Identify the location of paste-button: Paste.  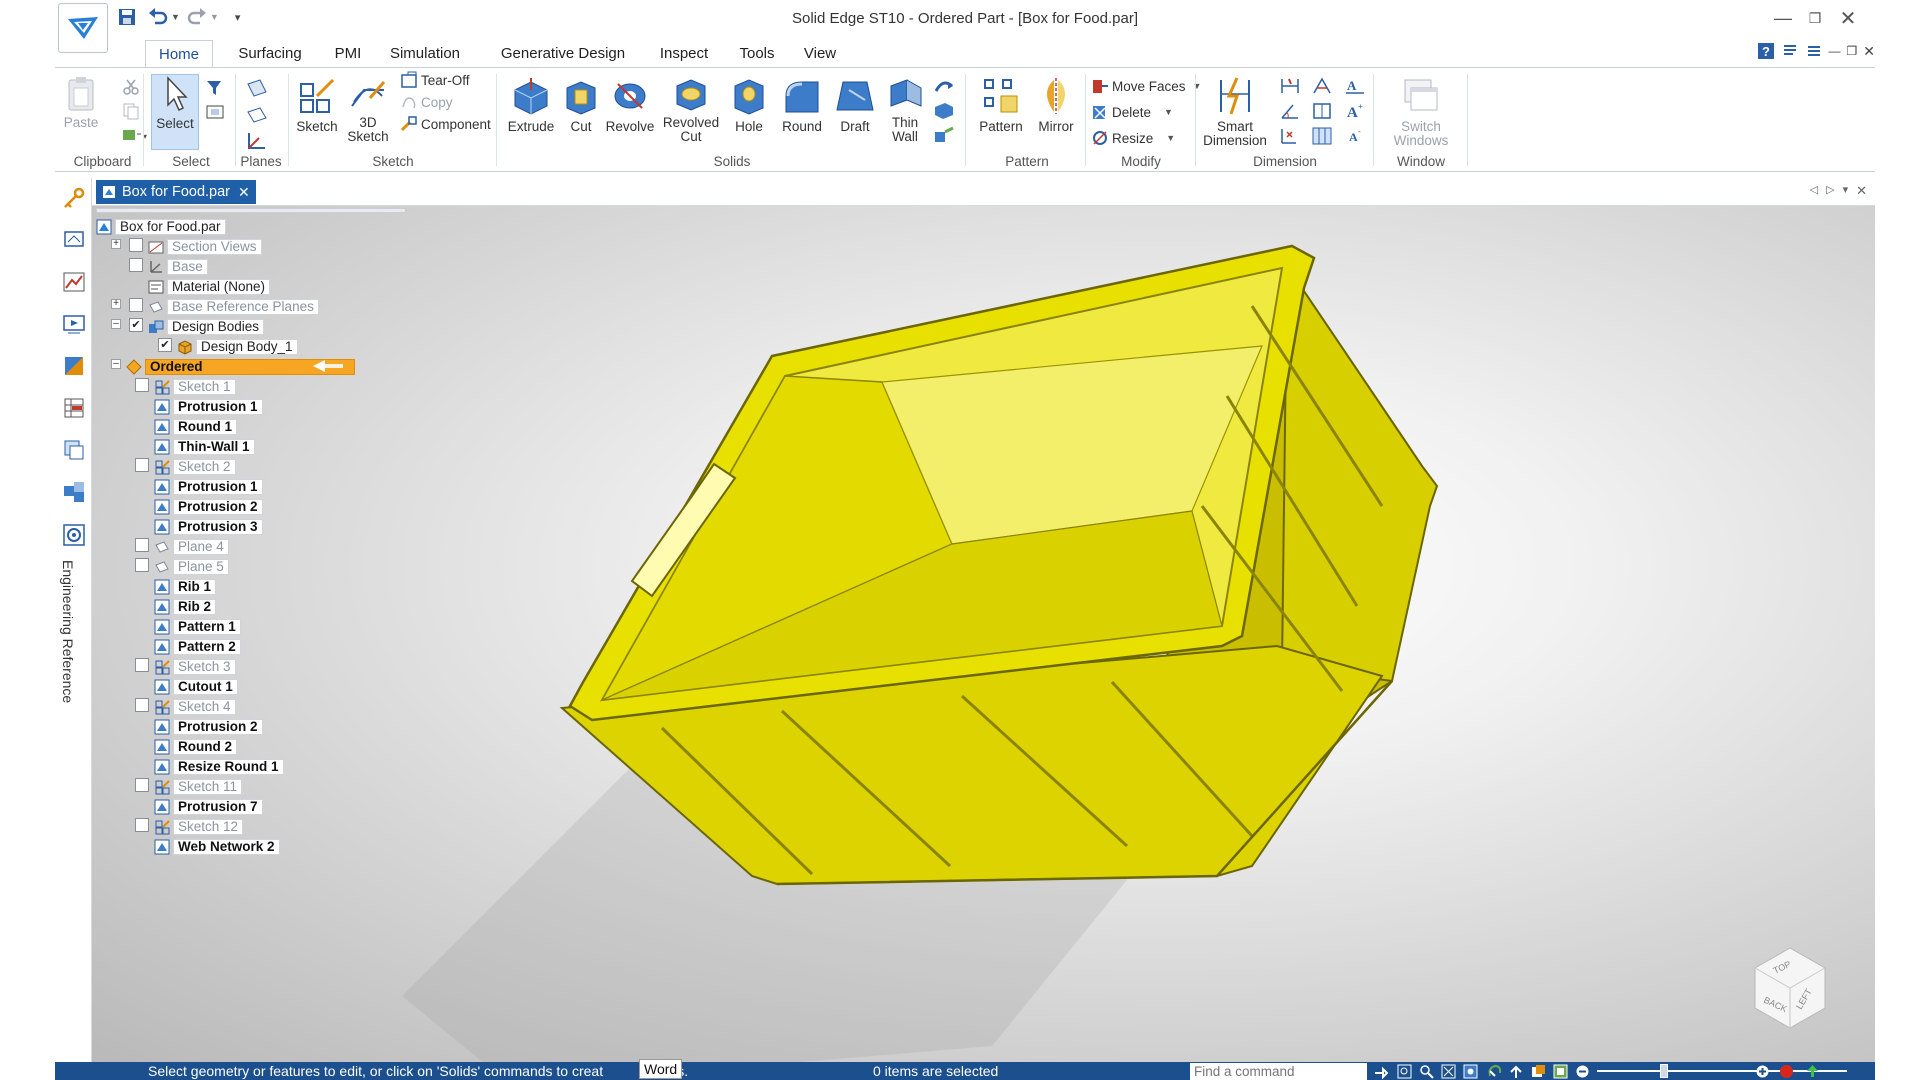
(81, 103).